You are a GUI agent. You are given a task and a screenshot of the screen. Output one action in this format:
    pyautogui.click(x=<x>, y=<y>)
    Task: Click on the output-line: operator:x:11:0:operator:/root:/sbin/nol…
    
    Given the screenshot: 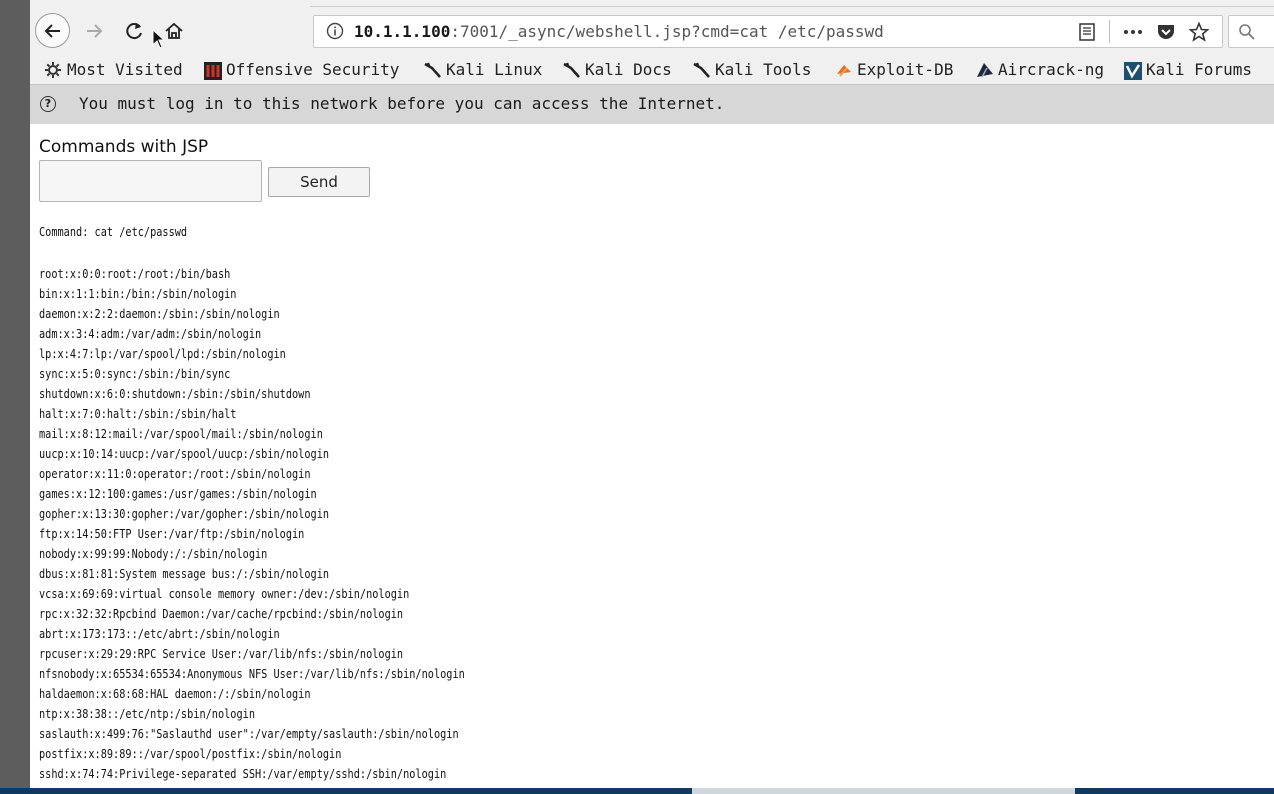 What is the action you would take?
    pyautogui.click(x=175, y=473)
    